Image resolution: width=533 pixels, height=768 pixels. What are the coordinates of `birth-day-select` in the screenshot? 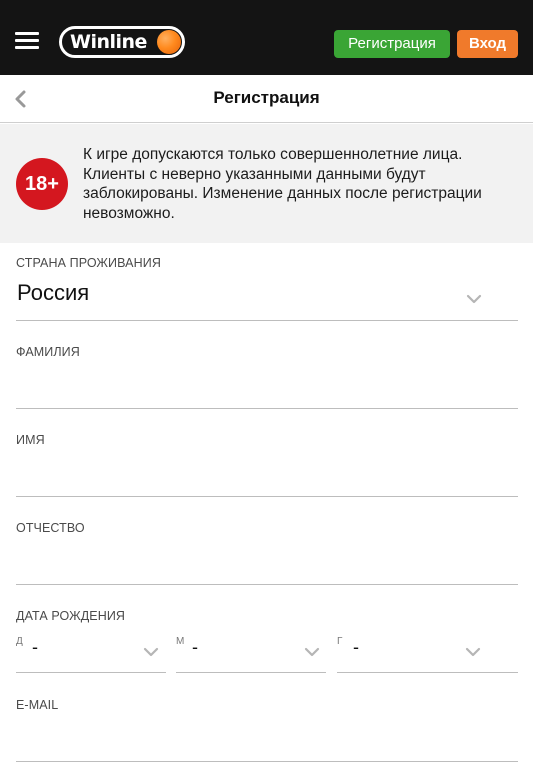 It's located at (90, 650).